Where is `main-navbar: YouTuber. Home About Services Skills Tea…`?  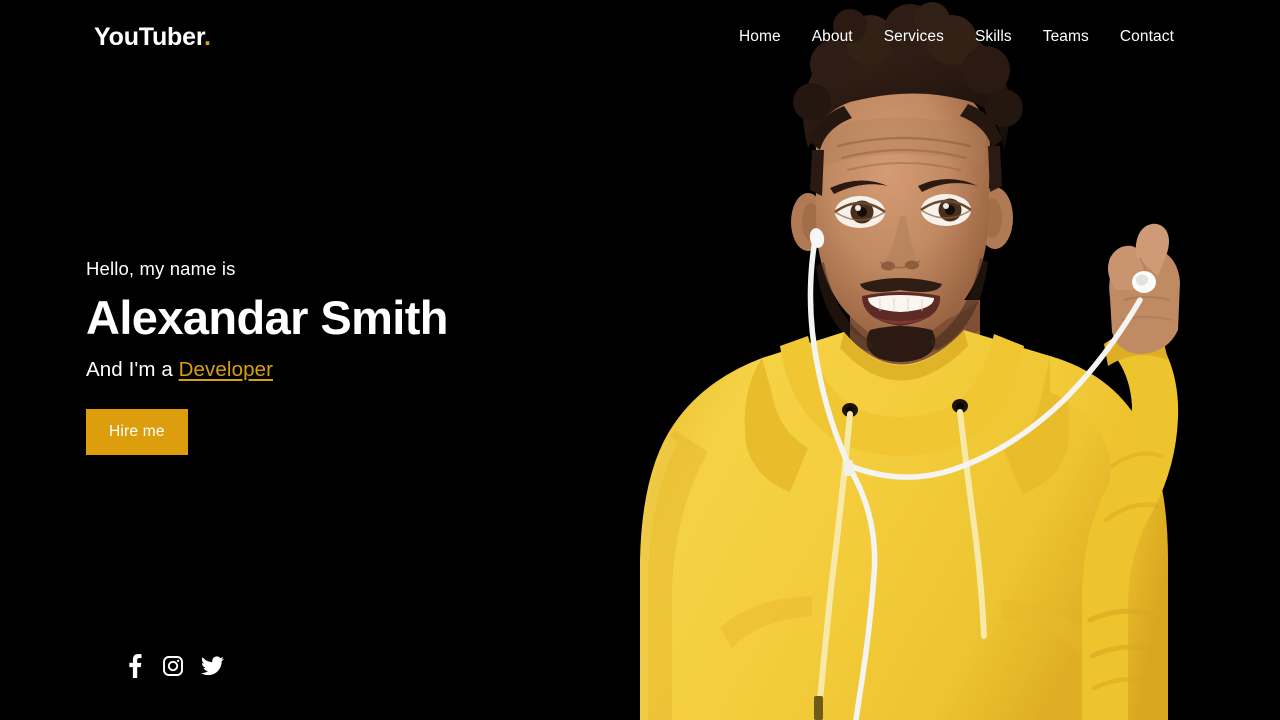
main-navbar: YouTuber. Home About Services Skills Tea… is located at coordinates (640, 37).